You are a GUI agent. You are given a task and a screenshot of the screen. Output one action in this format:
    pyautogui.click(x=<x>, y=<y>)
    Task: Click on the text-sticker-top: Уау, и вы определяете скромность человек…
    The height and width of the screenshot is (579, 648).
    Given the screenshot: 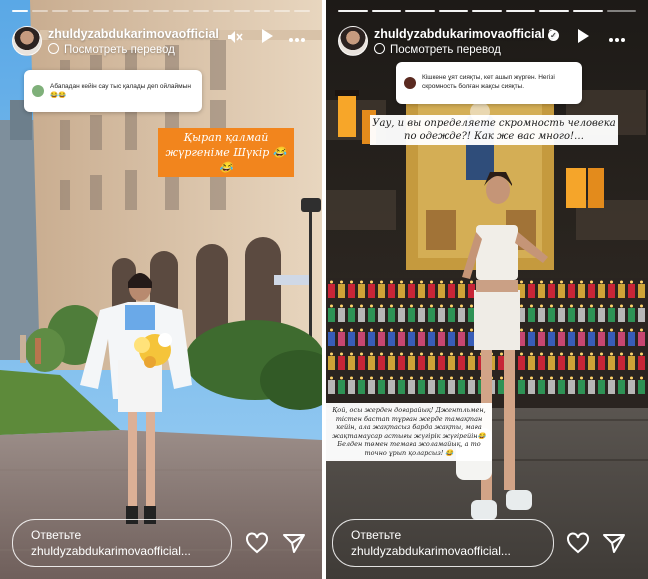 What is the action you would take?
    pyautogui.click(x=494, y=130)
    